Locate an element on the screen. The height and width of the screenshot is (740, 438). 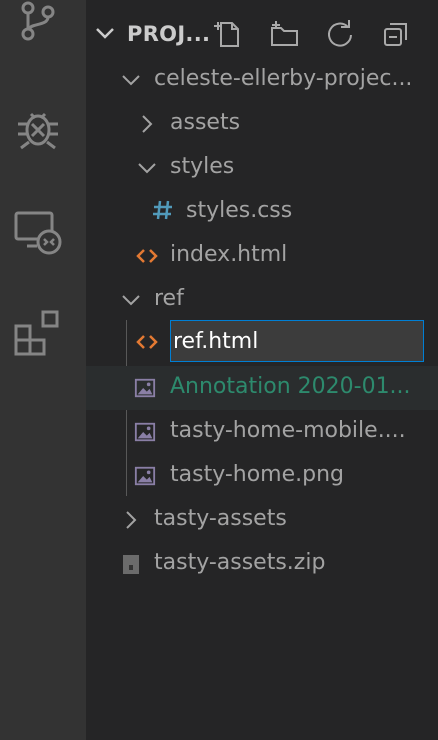
tree-item-tasty-zip: tasty-assets.zip is located at coordinates (262, 564).